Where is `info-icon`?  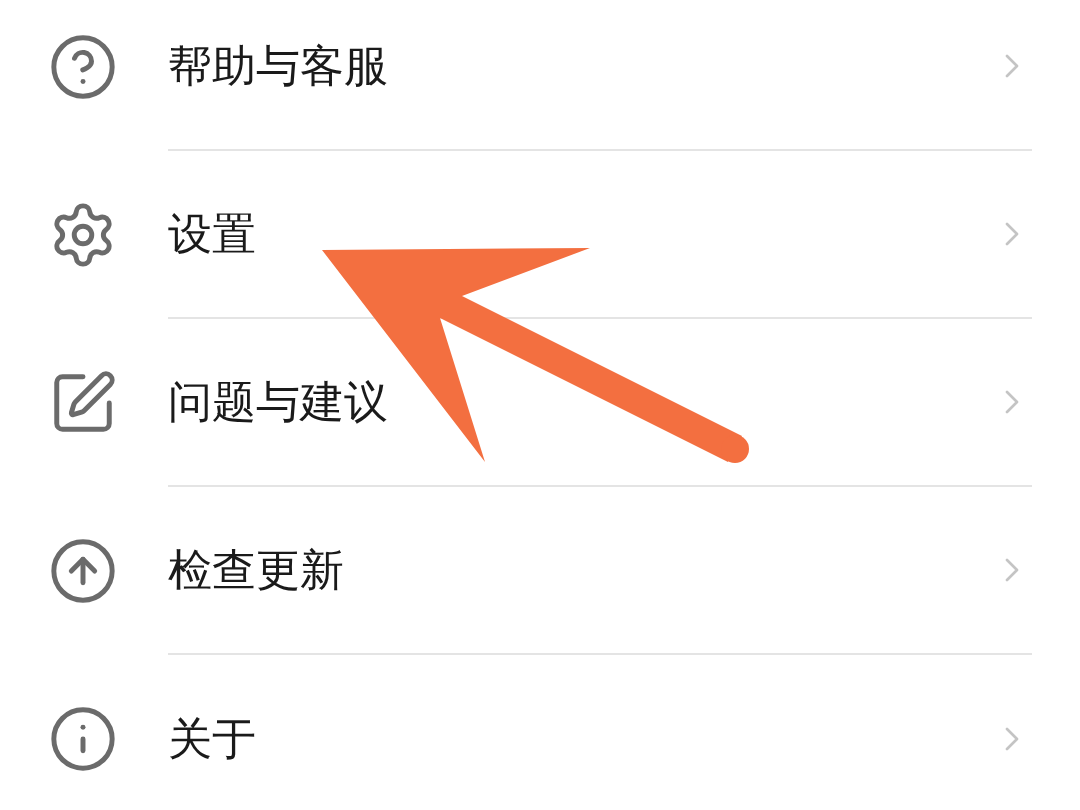
info-icon is located at coordinates (83, 739).